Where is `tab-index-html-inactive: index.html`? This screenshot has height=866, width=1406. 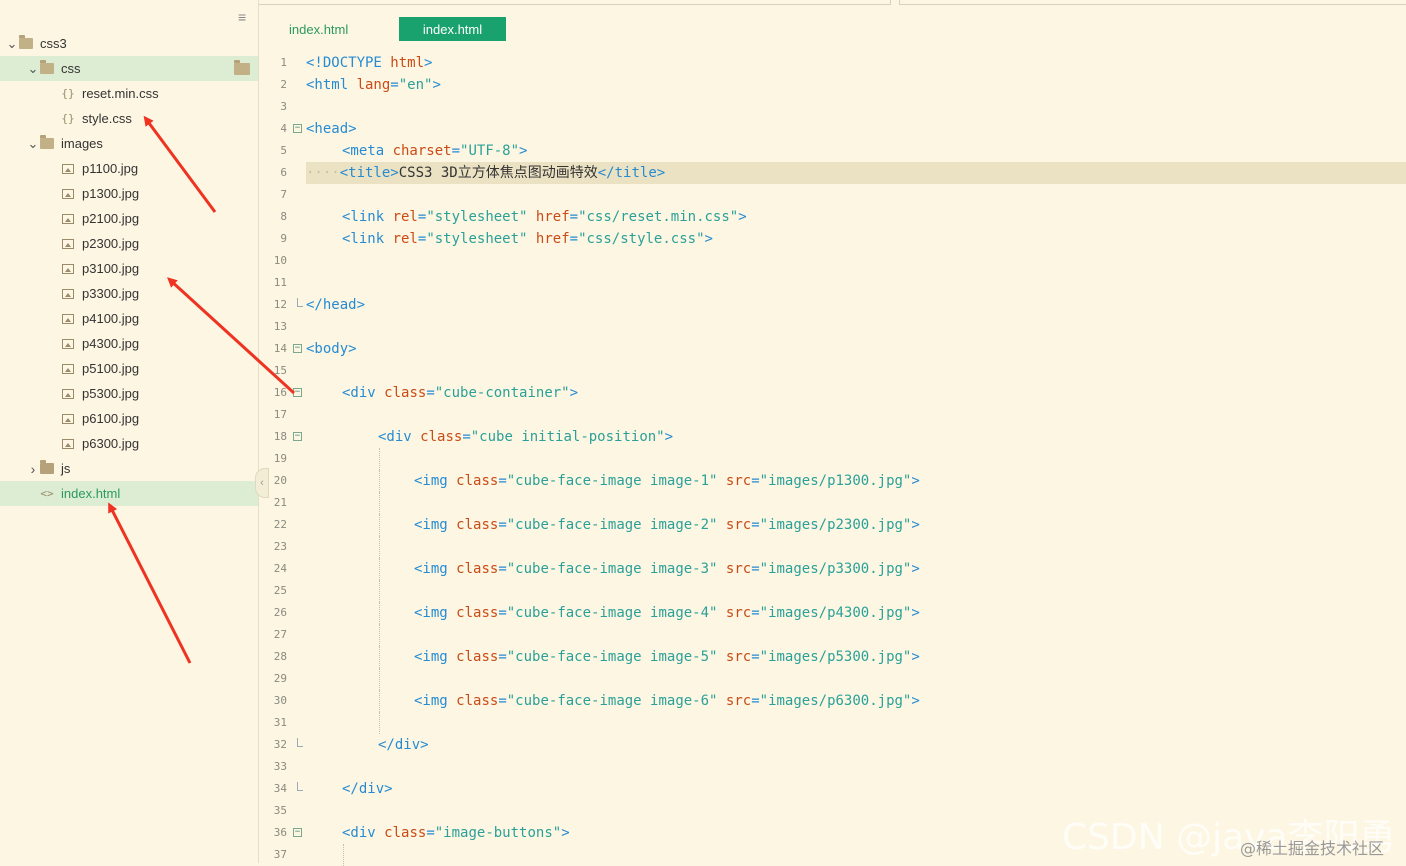 tab-index-html-inactive: index.html is located at coordinates (332, 29).